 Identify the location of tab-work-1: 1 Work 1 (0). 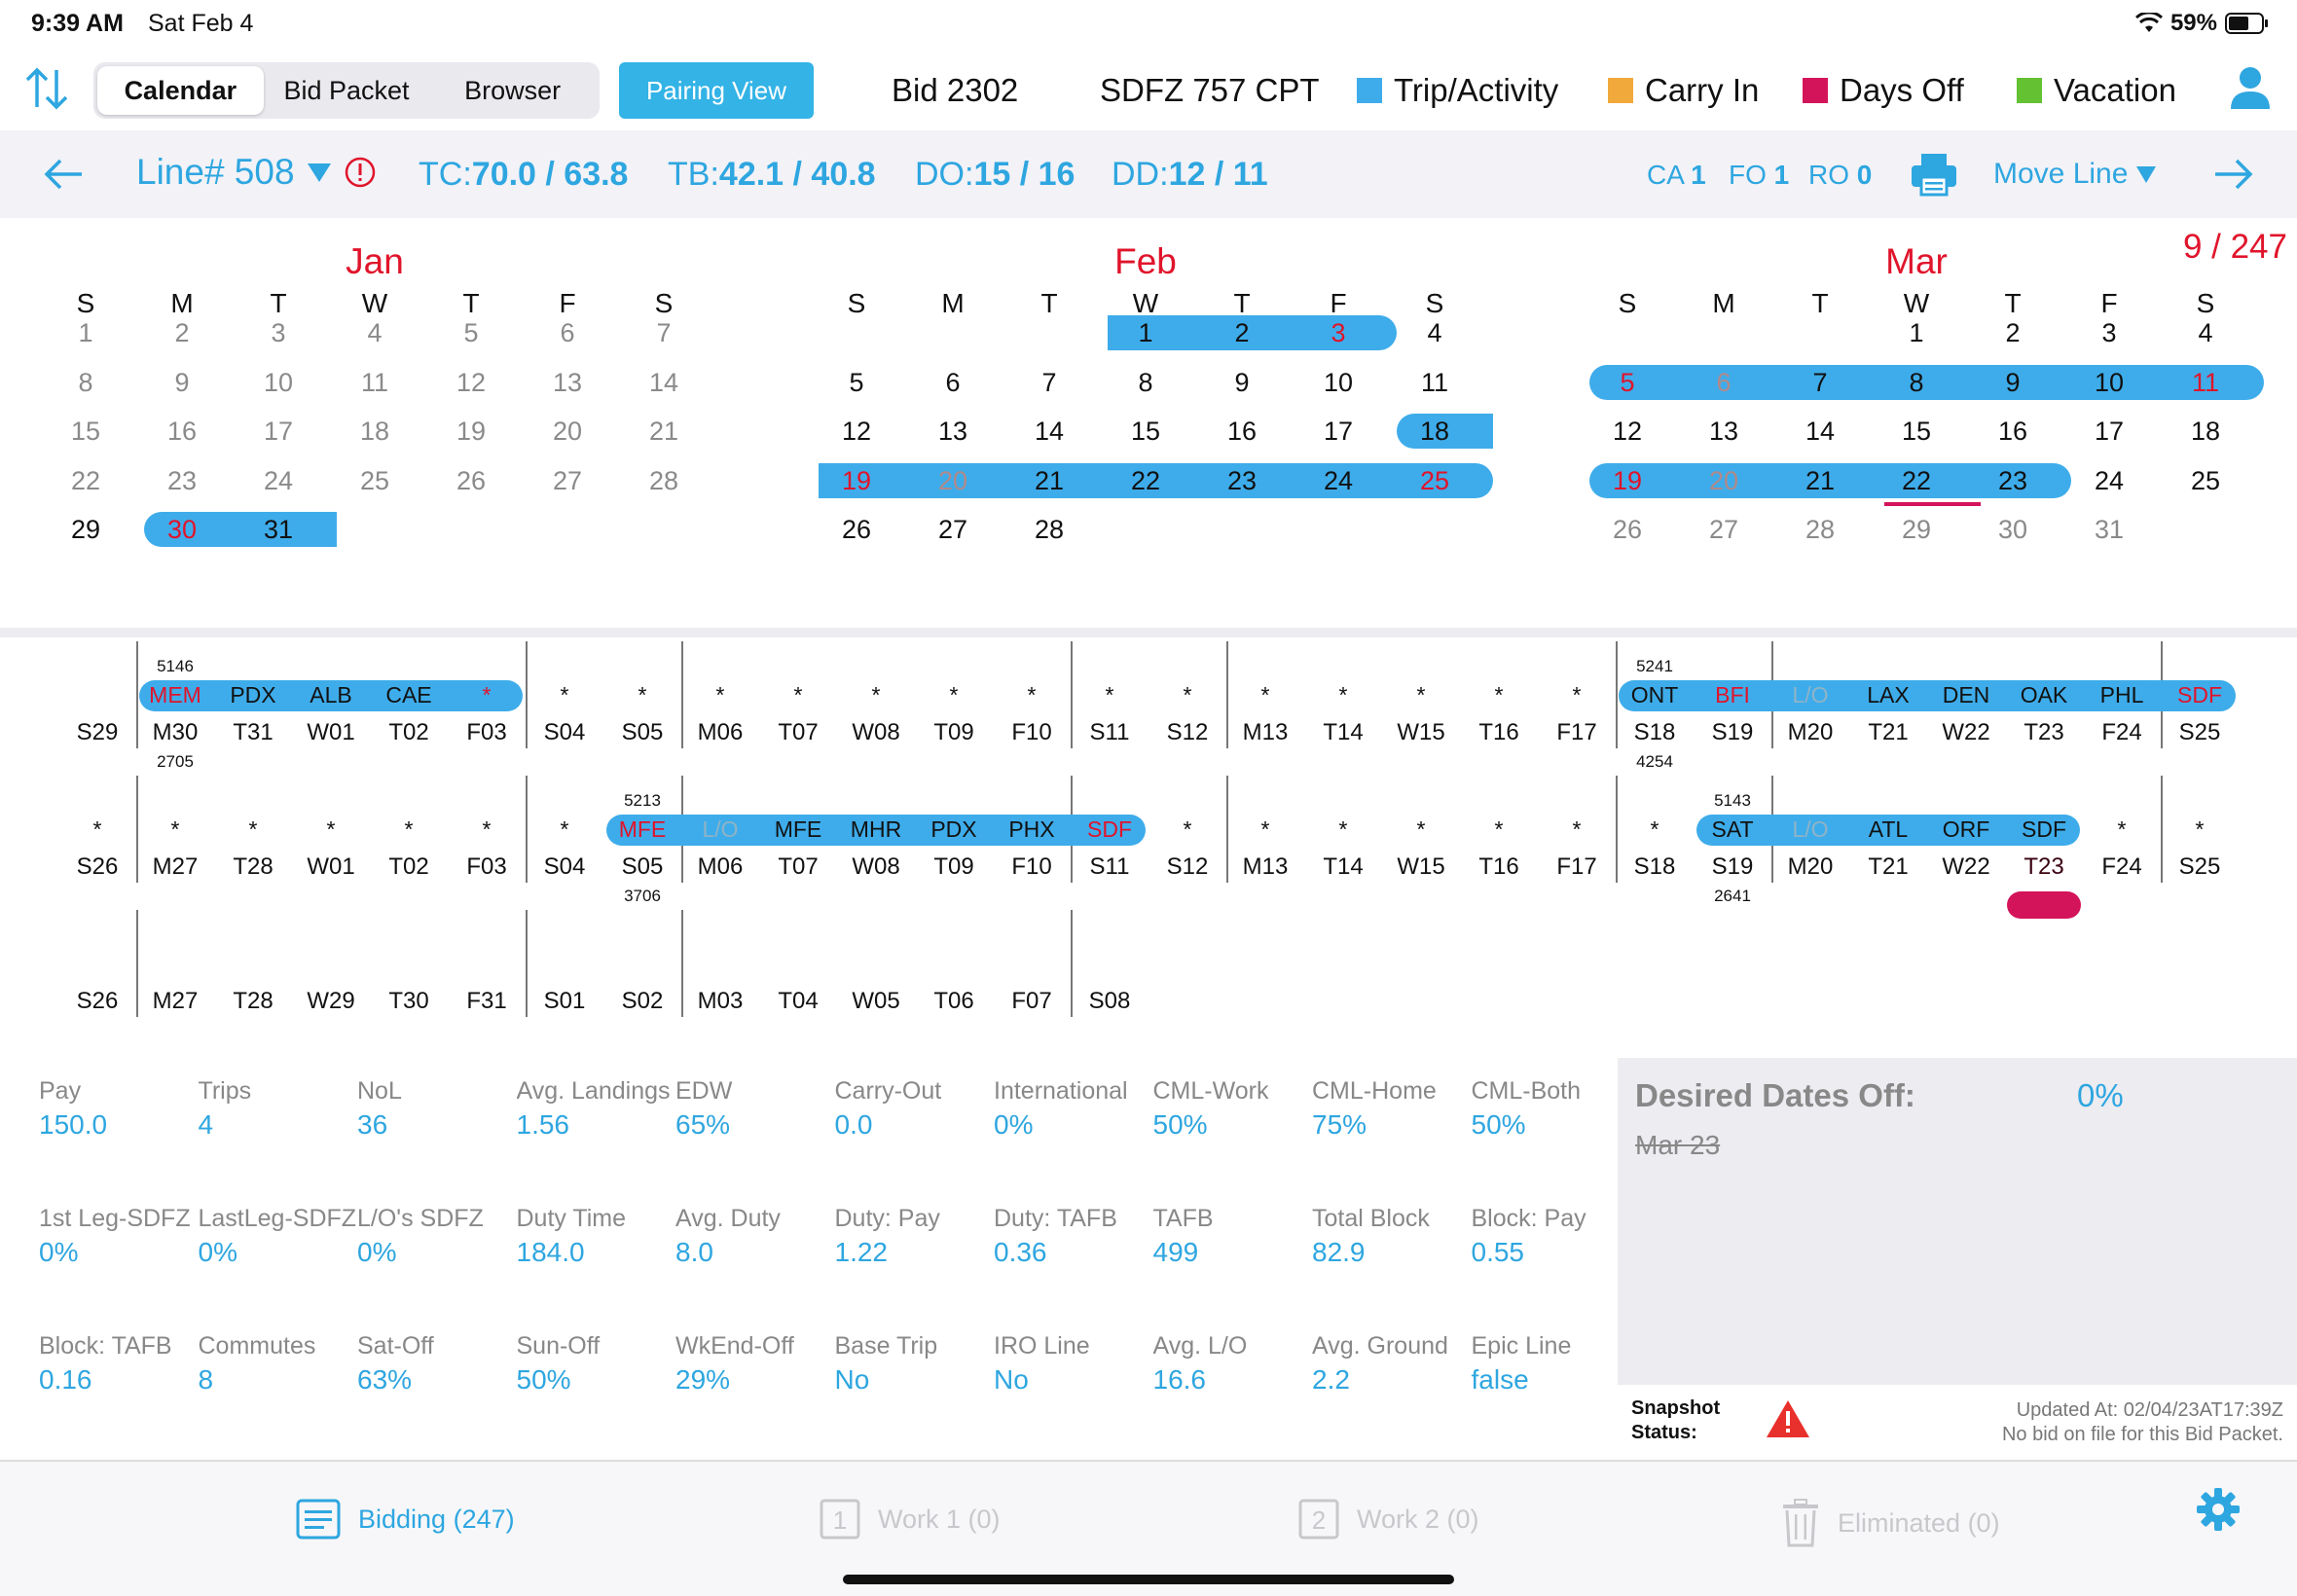
(911, 1519).